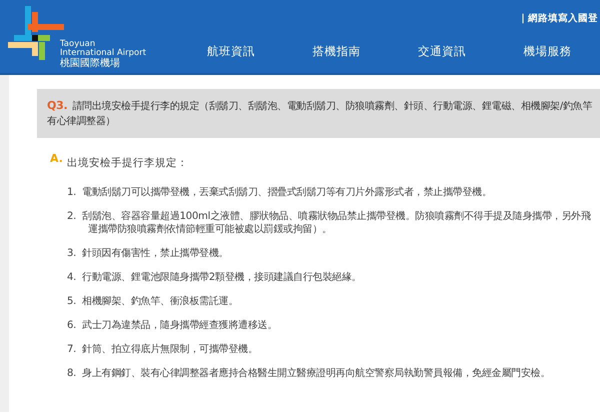 The height and width of the screenshot is (414, 600). I want to click on airport-name: Taoyuan, so click(78, 44).